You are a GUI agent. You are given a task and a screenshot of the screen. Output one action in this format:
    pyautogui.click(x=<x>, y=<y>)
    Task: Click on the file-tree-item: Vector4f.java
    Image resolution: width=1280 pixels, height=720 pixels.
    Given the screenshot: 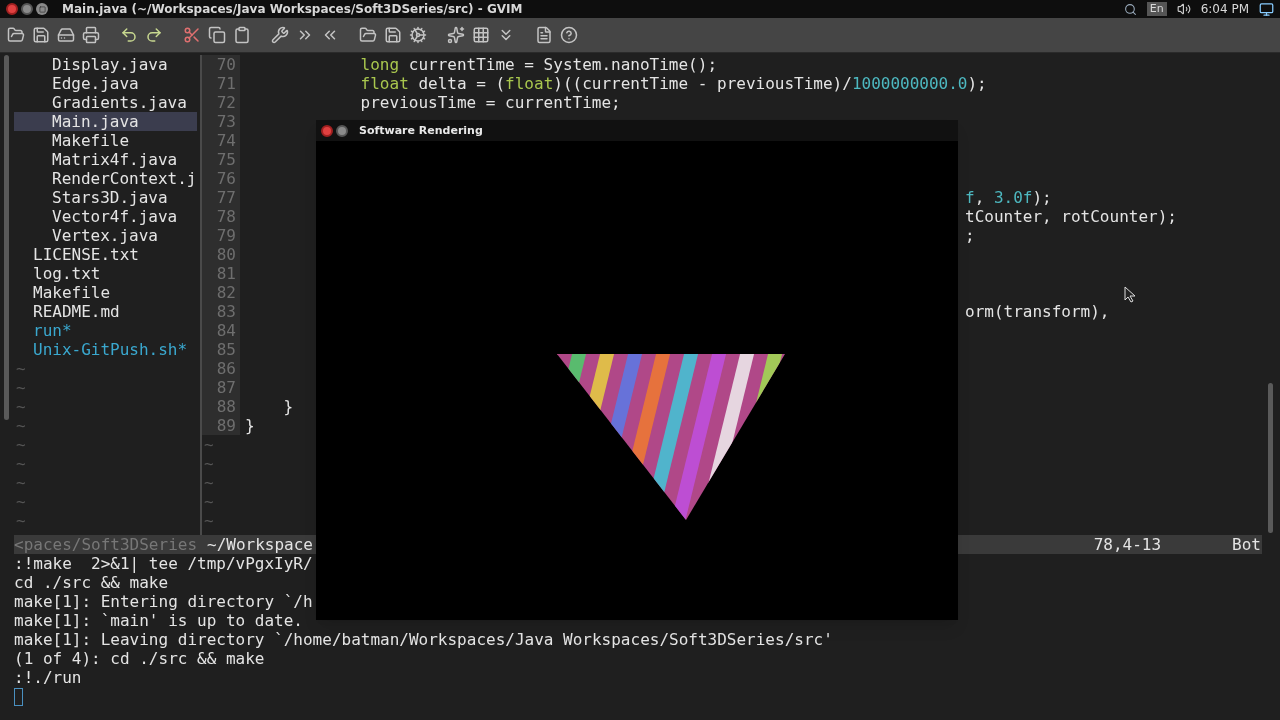 What is the action you would take?
    pyautogui.click(x=105, y=216)
    